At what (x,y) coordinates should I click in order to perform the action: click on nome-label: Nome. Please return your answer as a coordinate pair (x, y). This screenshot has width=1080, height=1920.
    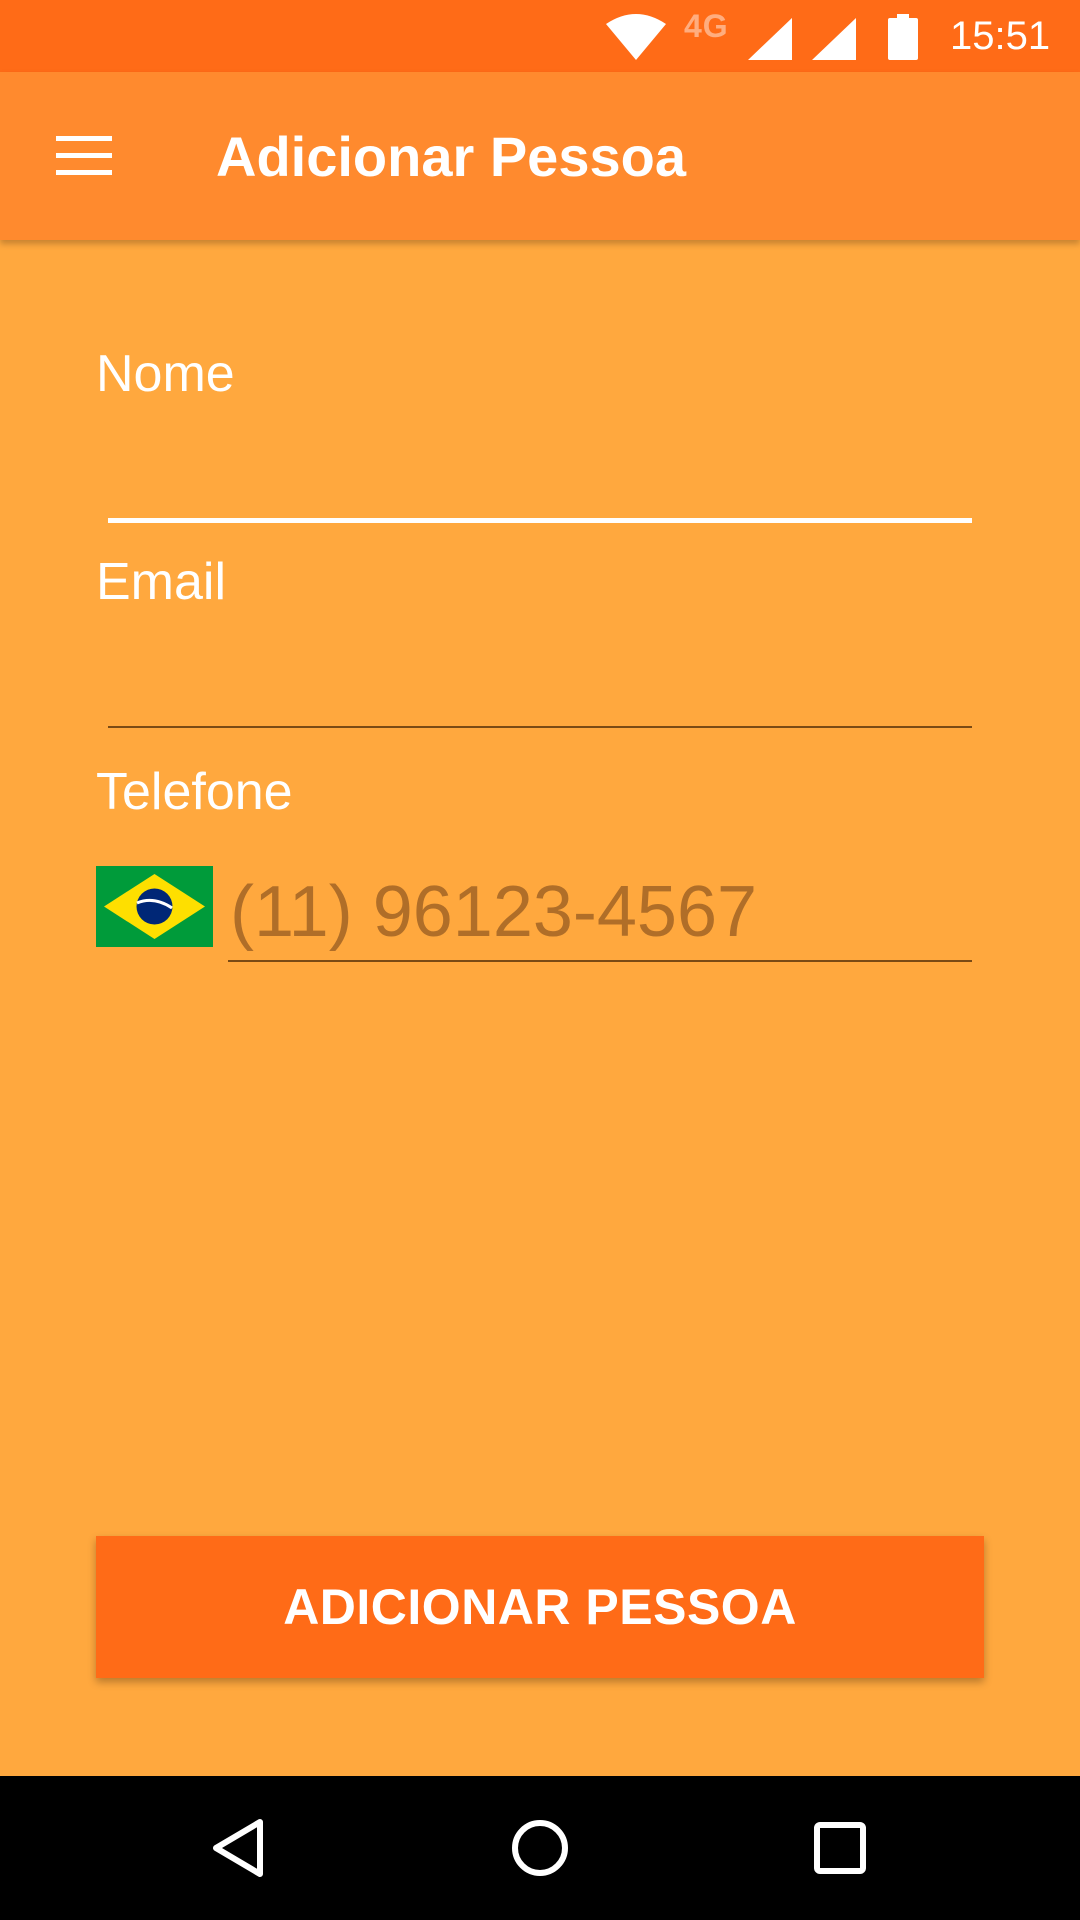
    Looking at the image, I should click on (165, 374).